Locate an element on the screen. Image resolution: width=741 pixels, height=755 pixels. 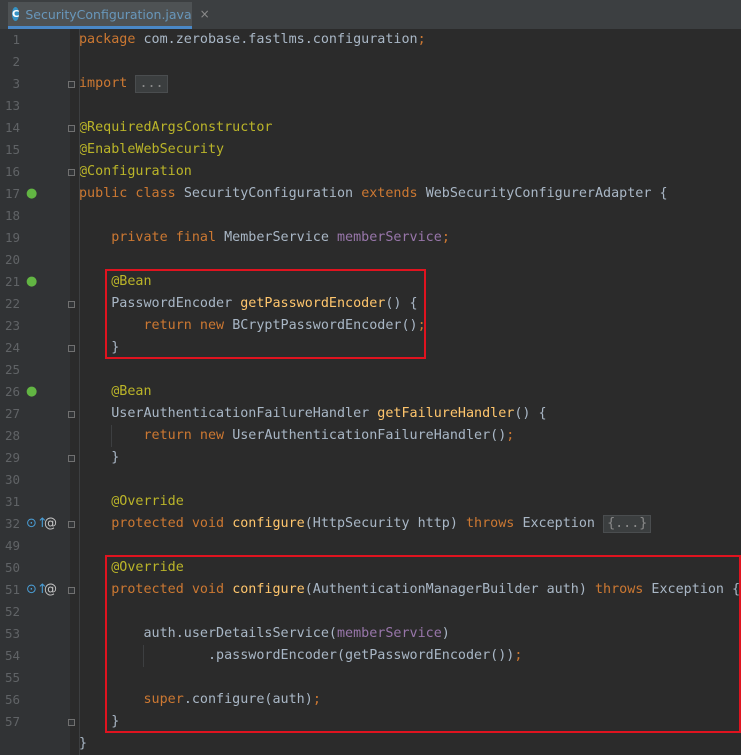
code-line: 14 @RequiredArgsConstructor is located at coordinates (370, 128).